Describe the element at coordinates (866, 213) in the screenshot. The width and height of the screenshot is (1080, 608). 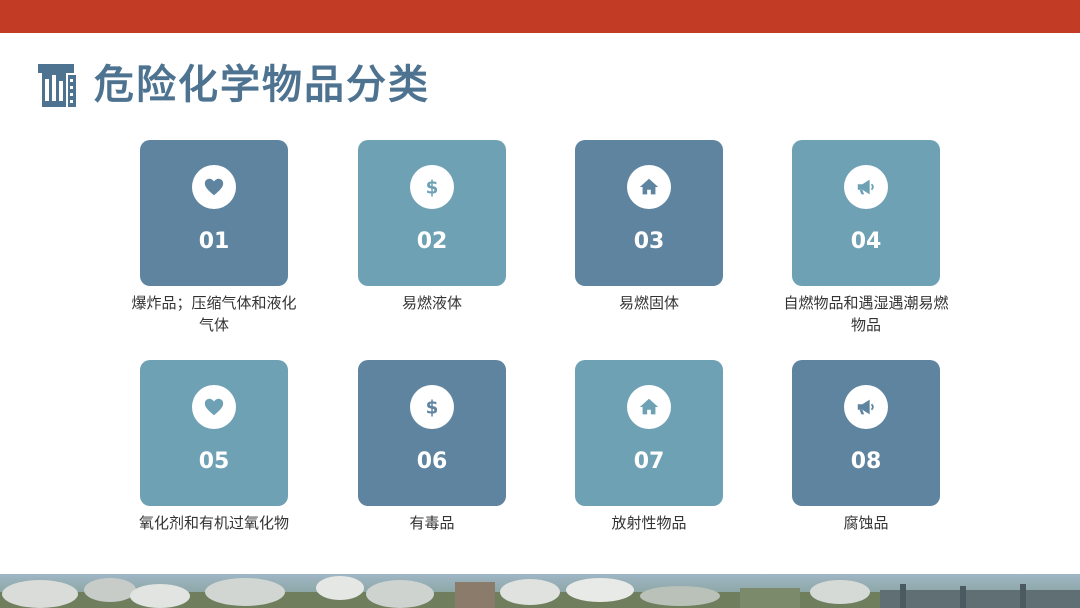
I see `category-card-04: 04` at that location.